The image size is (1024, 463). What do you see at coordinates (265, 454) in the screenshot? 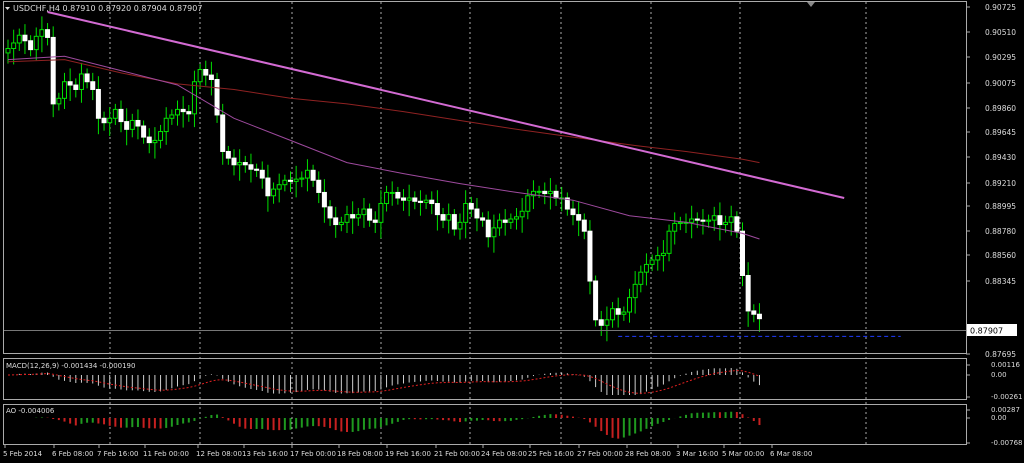
I see `time-tick-label: 13 Feb 16:00` at bounding box center [265, 454].